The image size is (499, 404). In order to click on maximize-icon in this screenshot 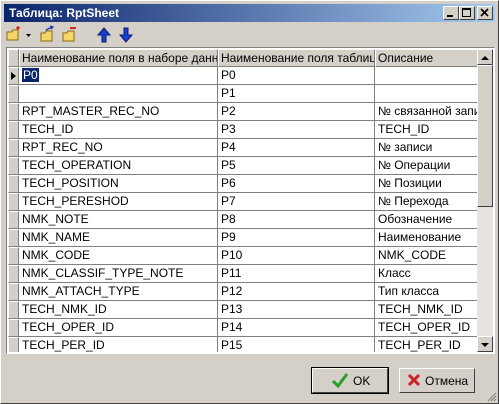, I will do `click(466, 12)`.